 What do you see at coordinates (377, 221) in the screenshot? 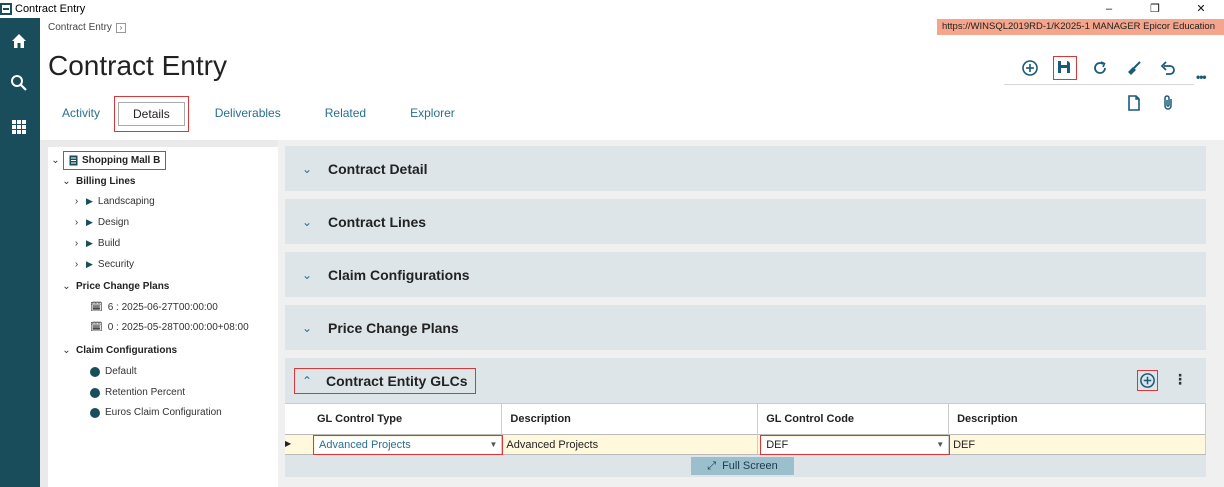
I see `section-title: Contract Lines` at bounding box center [377, 221].